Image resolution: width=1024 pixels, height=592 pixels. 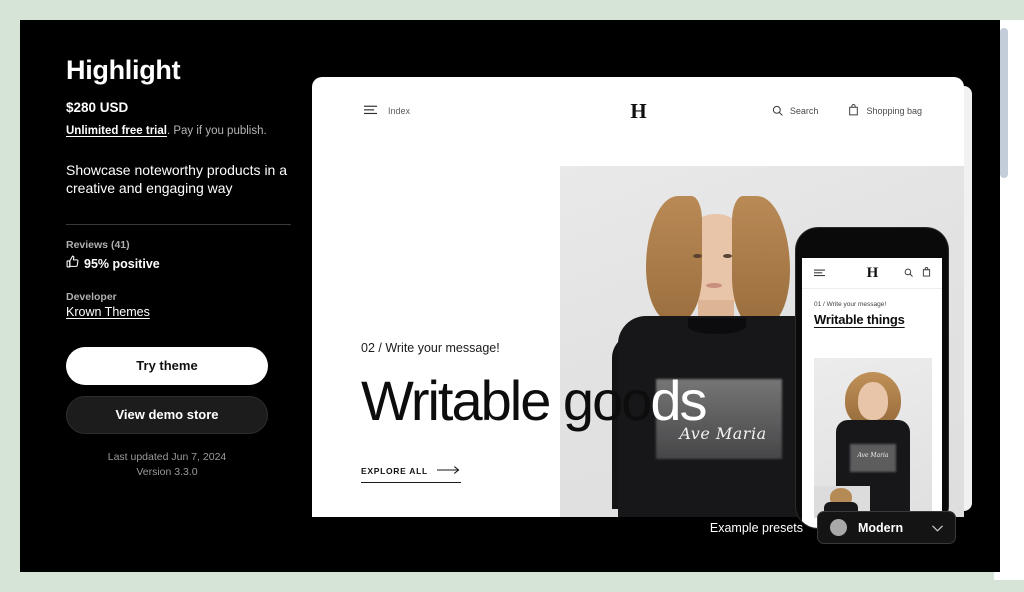 I want to click on mobile-shopping-bag-icon, so click(x=926, y=273).